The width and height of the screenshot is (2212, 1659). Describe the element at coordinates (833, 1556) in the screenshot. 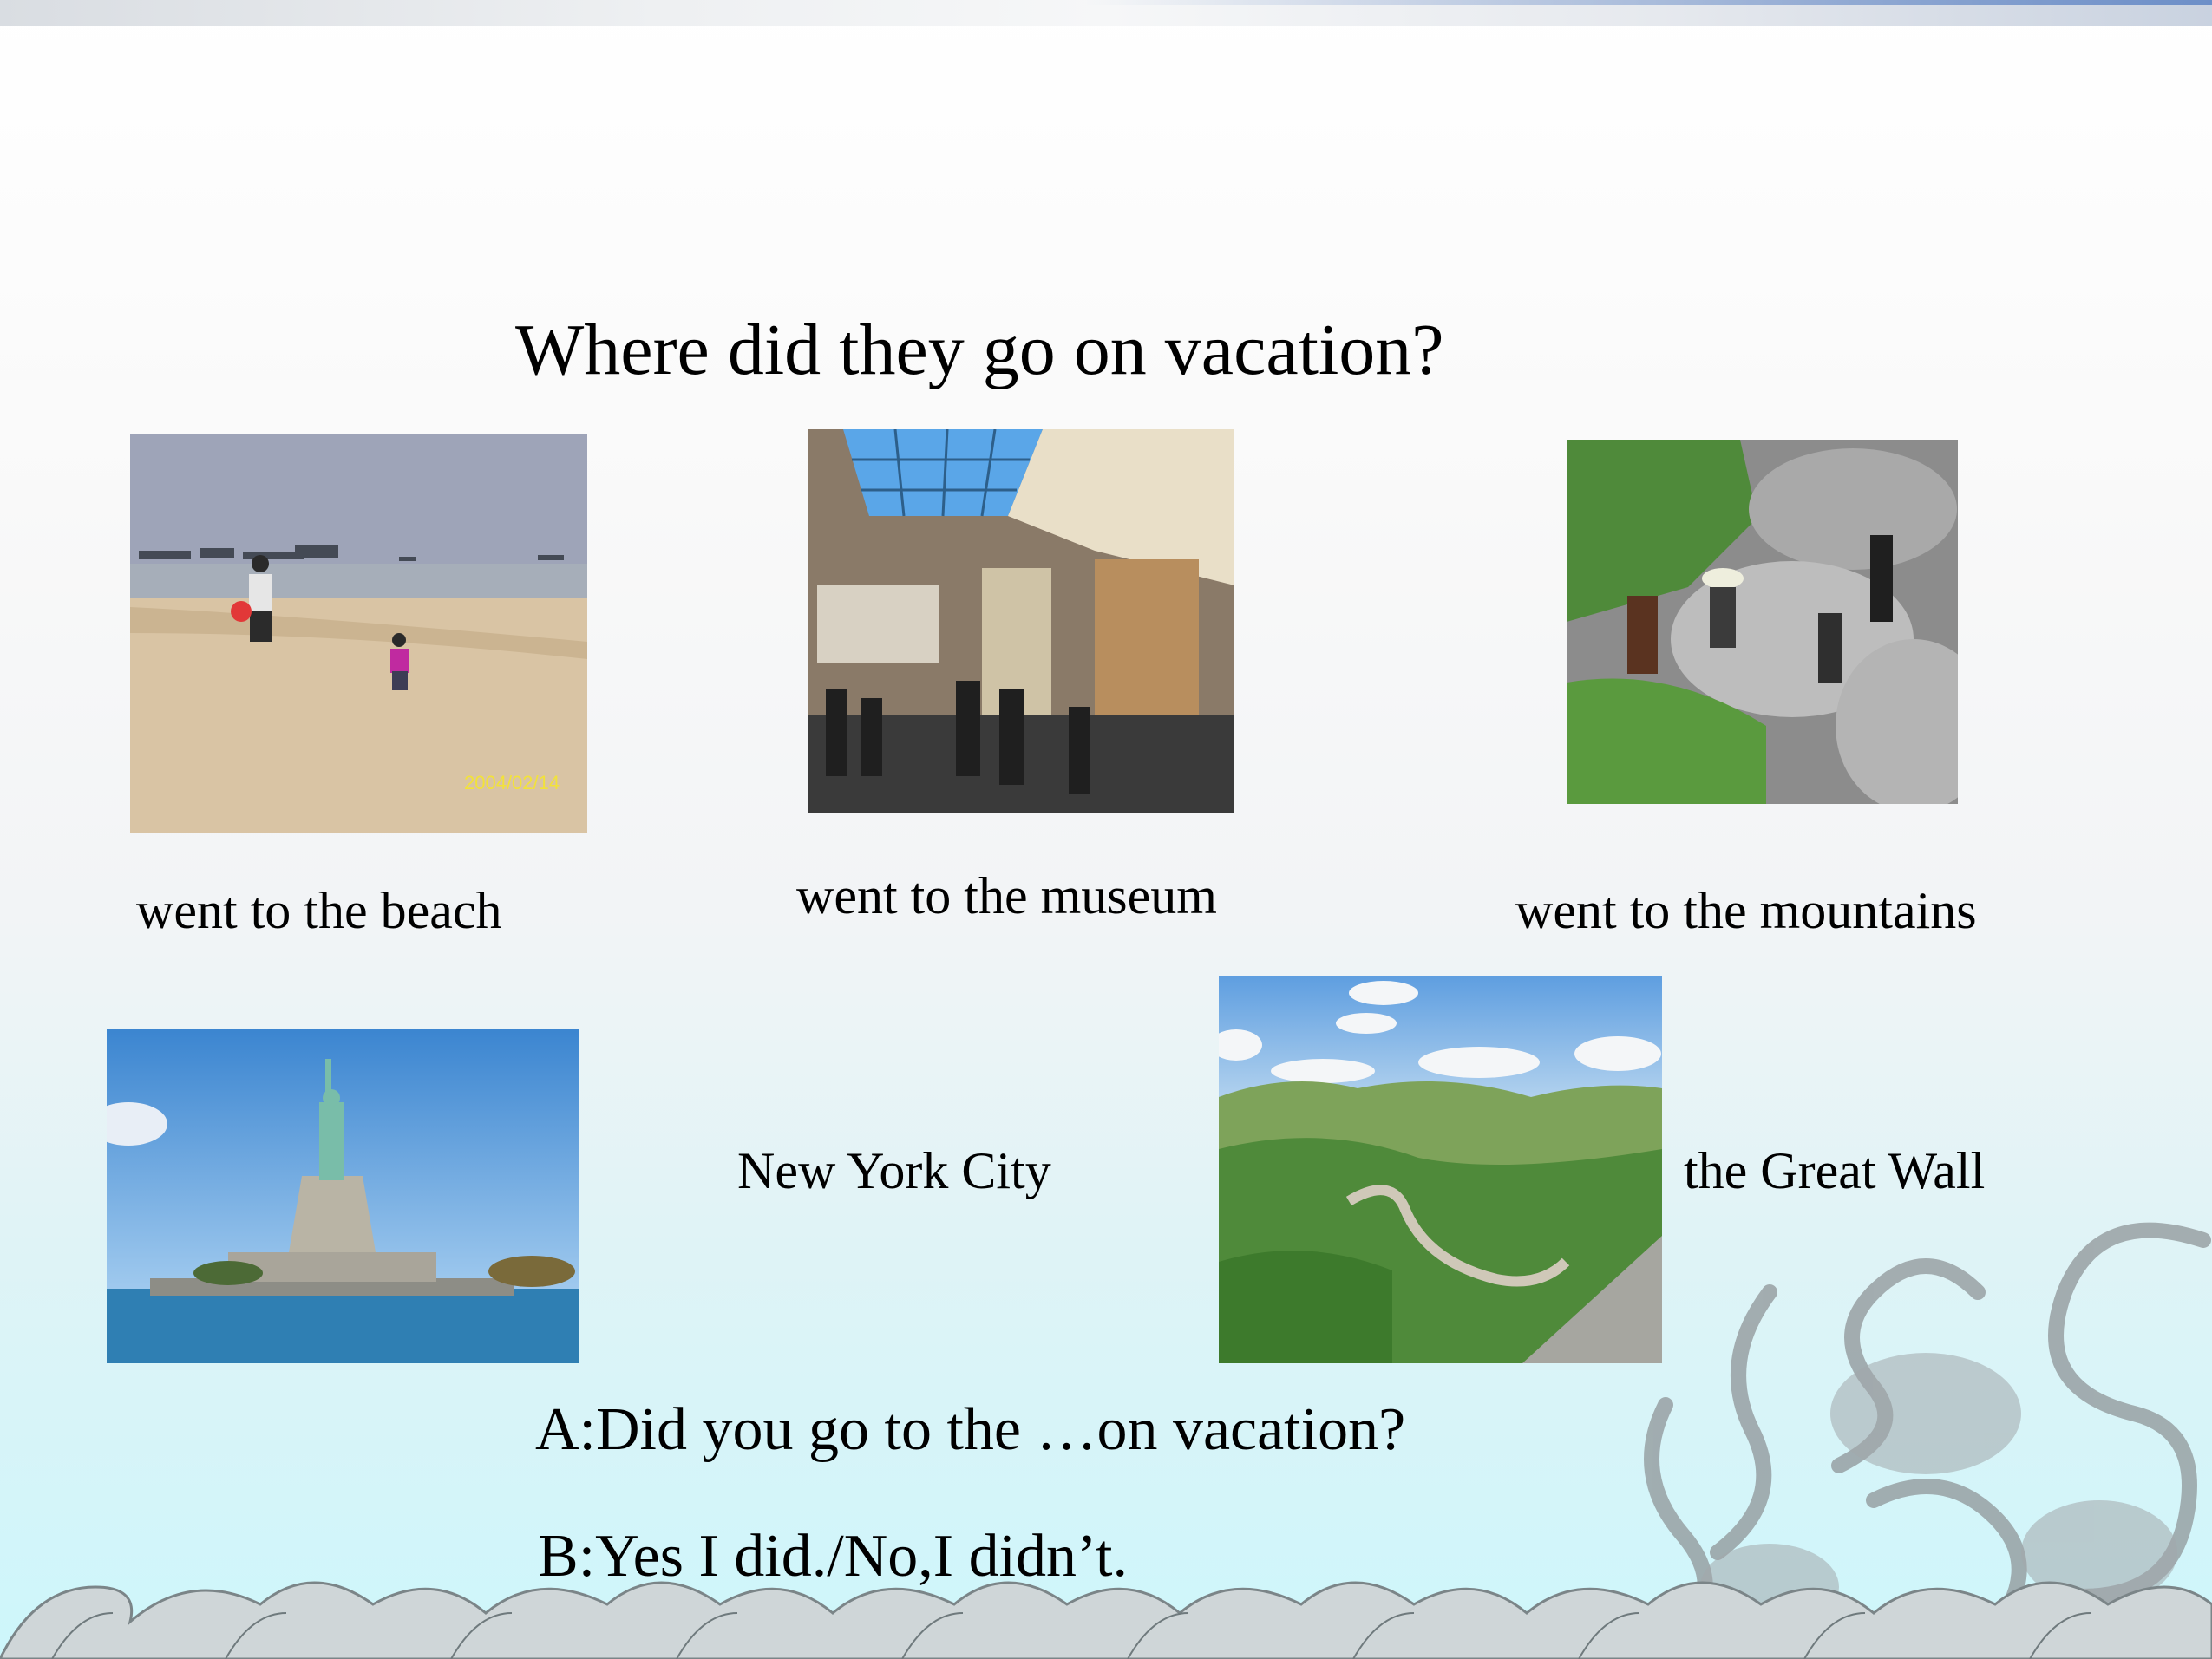

I see `dialog-answer: B:Yes I did./No,I didn’t.` at that location.